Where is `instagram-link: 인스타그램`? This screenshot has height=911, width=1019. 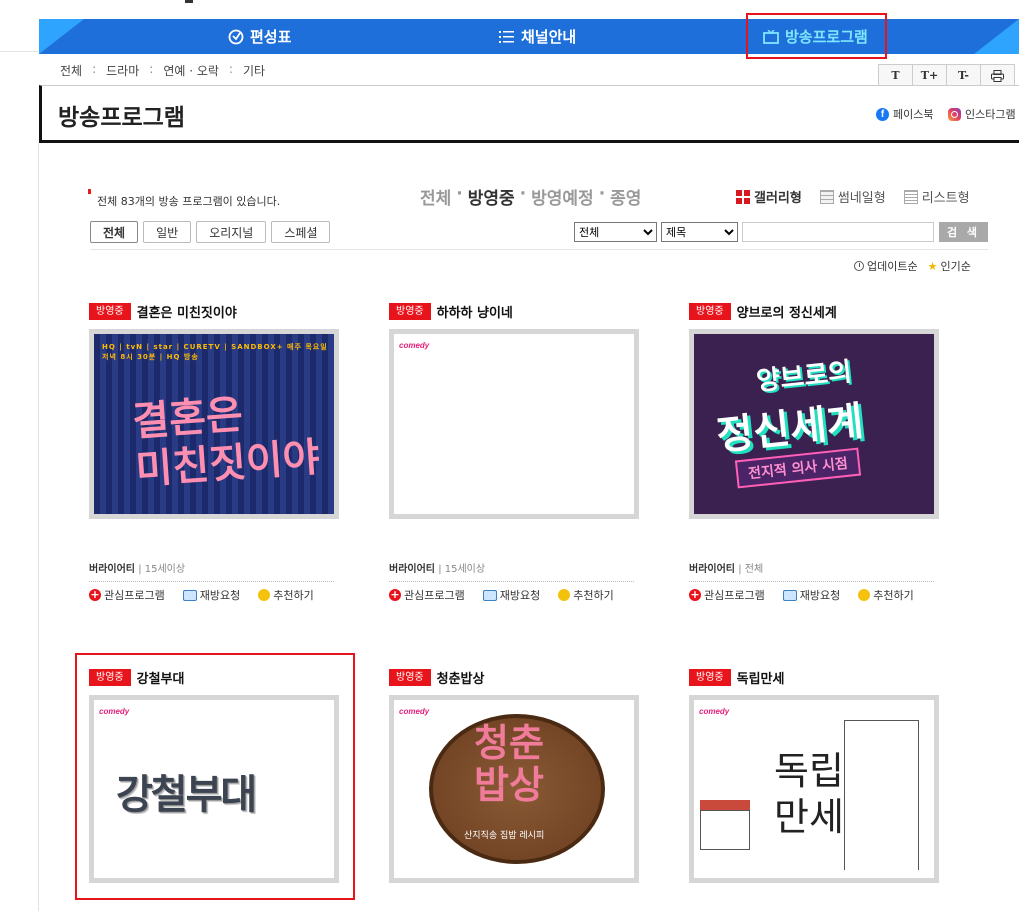
instagram-link: 인스타그램 is located at coordinates (982, 114).